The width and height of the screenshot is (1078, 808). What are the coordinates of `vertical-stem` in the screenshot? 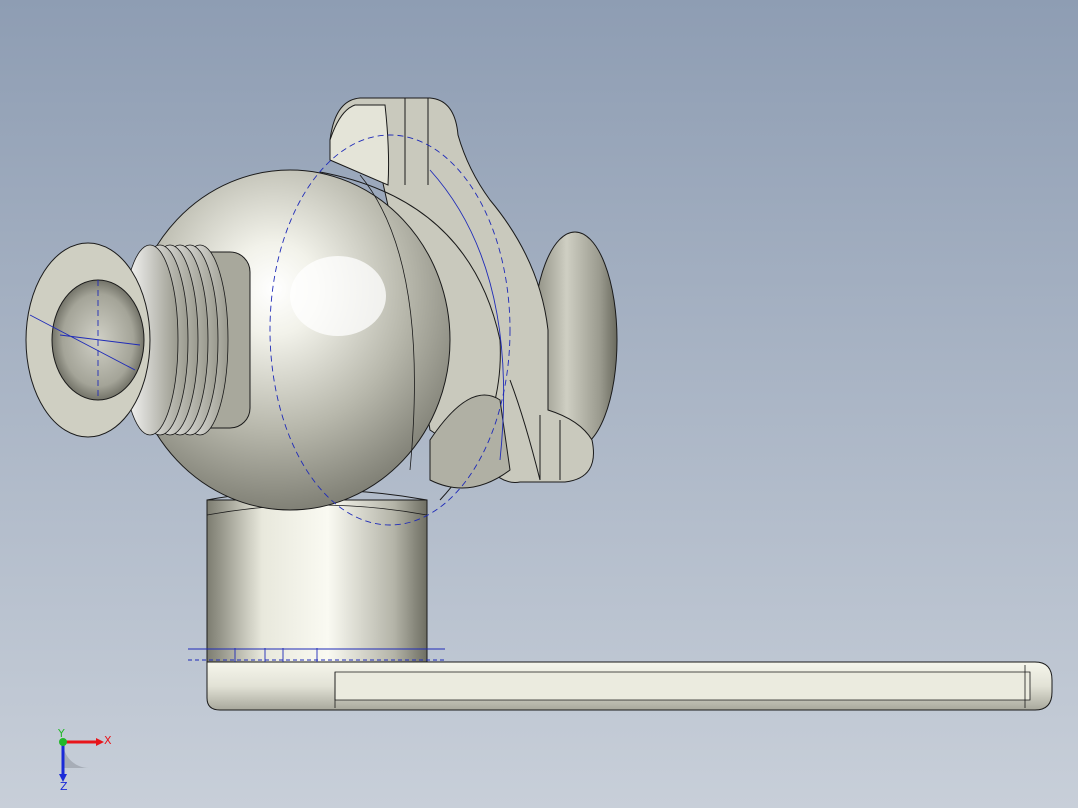 It's located at (317, 580).